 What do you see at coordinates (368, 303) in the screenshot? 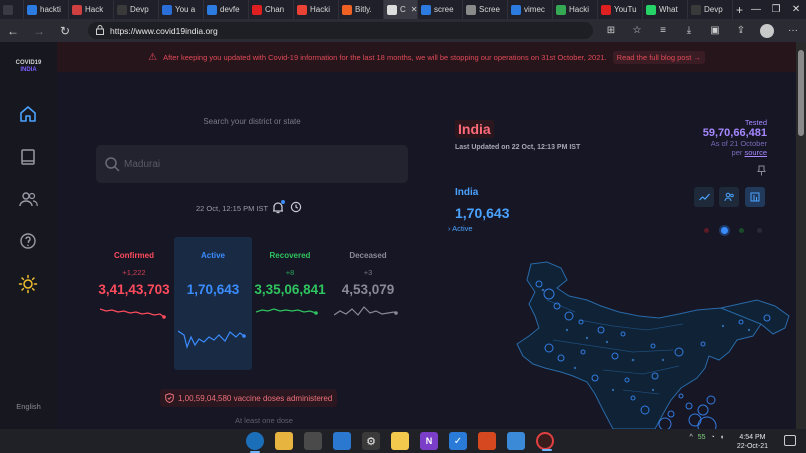
I see `stat-card-deceased: Deceased +3 4,53,079` at bounding box center [368, 303].